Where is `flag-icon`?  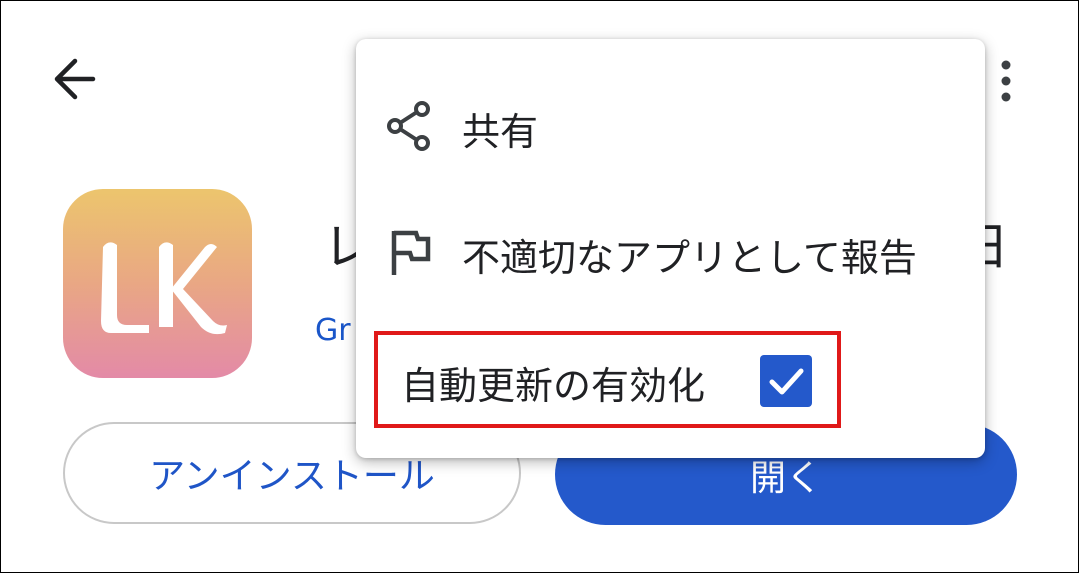
flag-icon is located at coordinates (411, 252).